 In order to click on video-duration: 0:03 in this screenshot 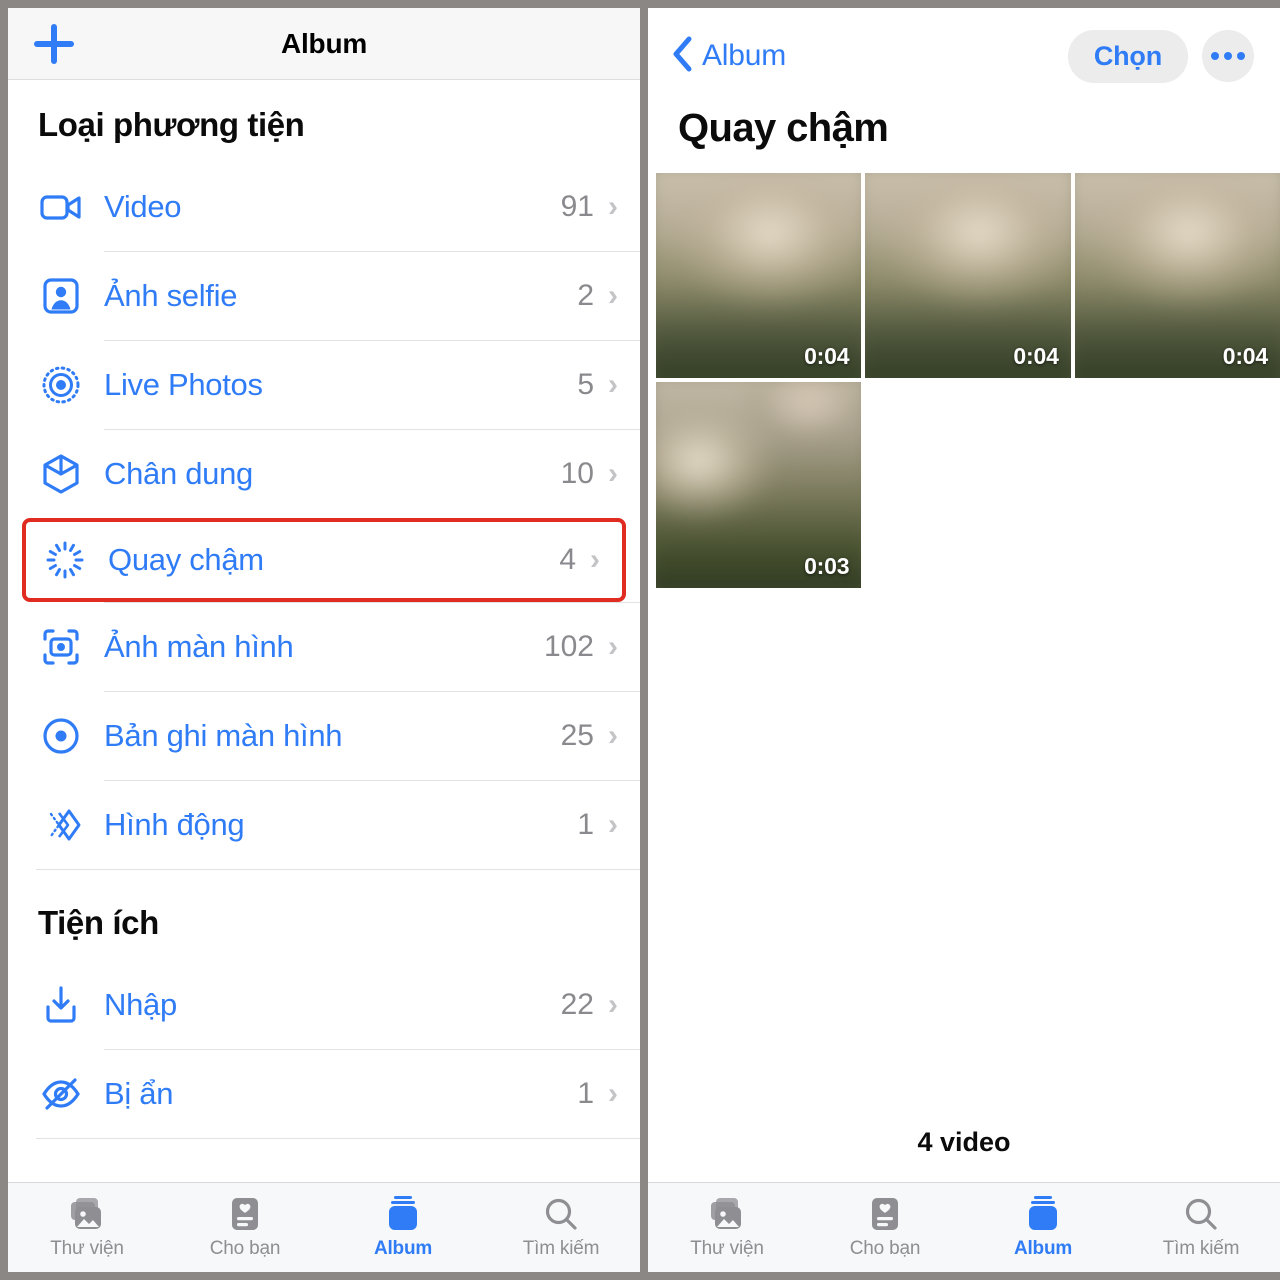, I will do `click(827, 565)`.